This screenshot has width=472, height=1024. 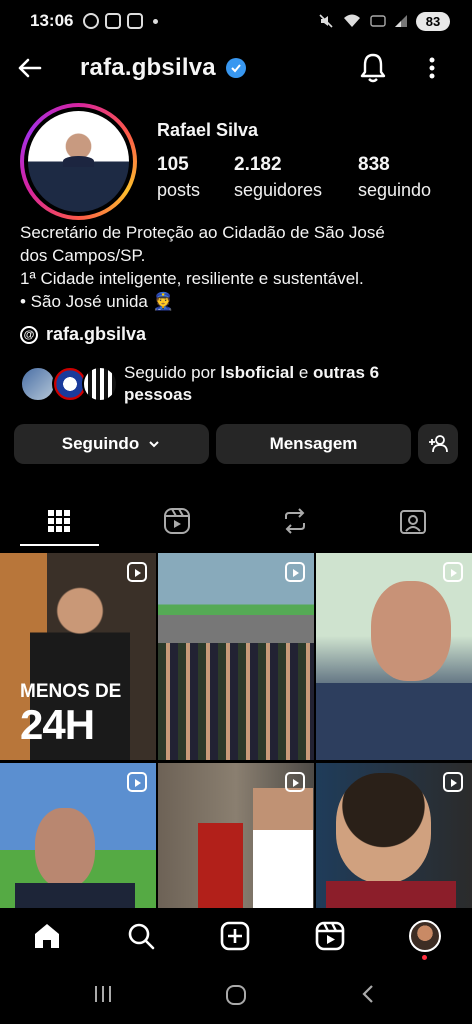 I want to click on notification-icons, so click(x=121, y=21).